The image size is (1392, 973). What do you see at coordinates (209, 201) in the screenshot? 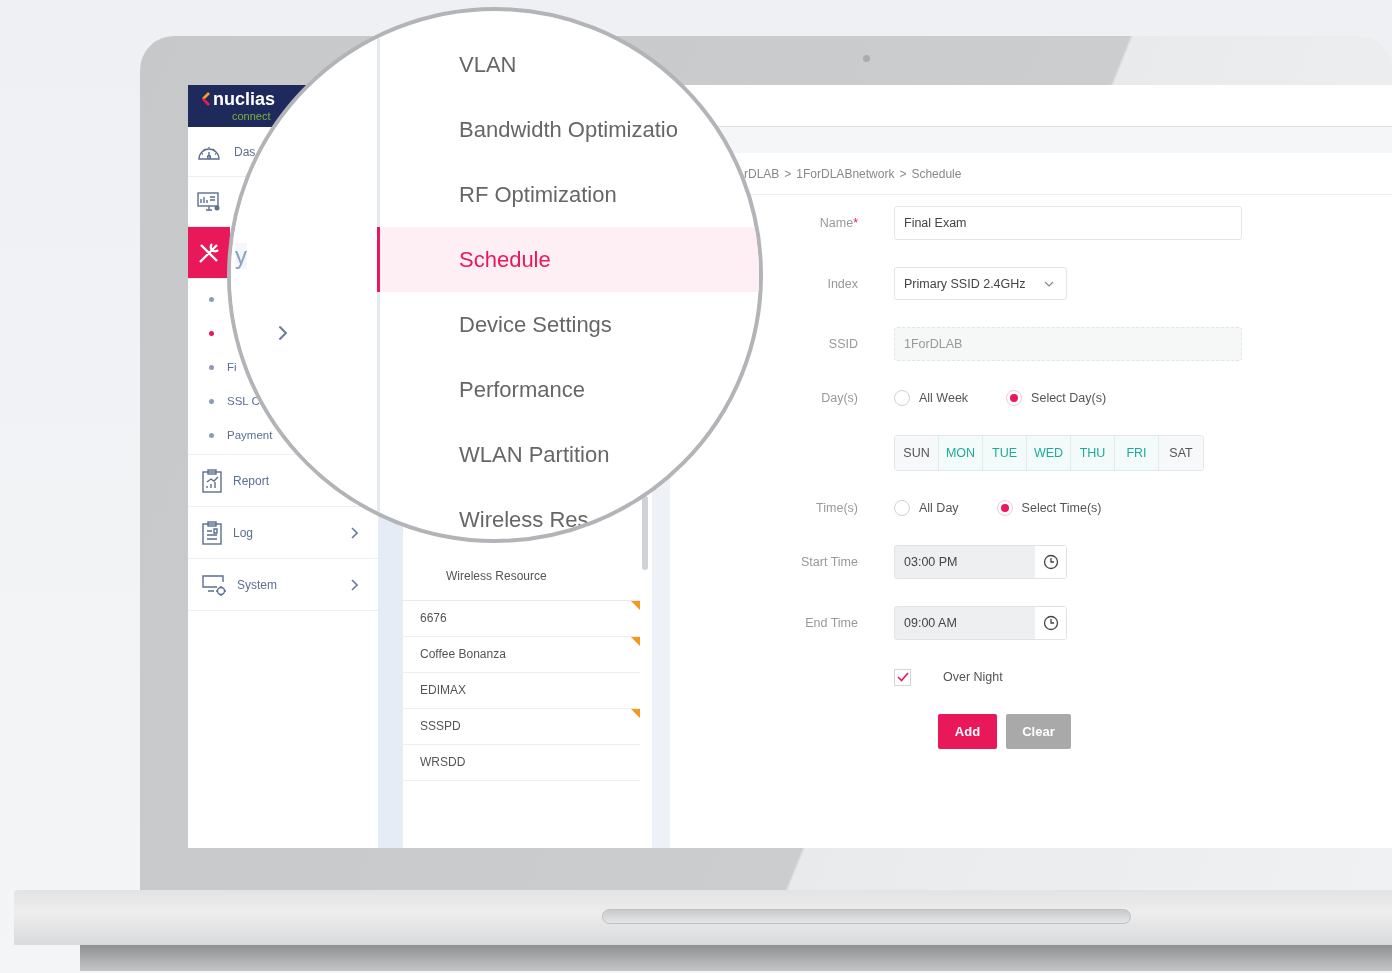
I see `monitor-icon` at bounding box center [209, 201].